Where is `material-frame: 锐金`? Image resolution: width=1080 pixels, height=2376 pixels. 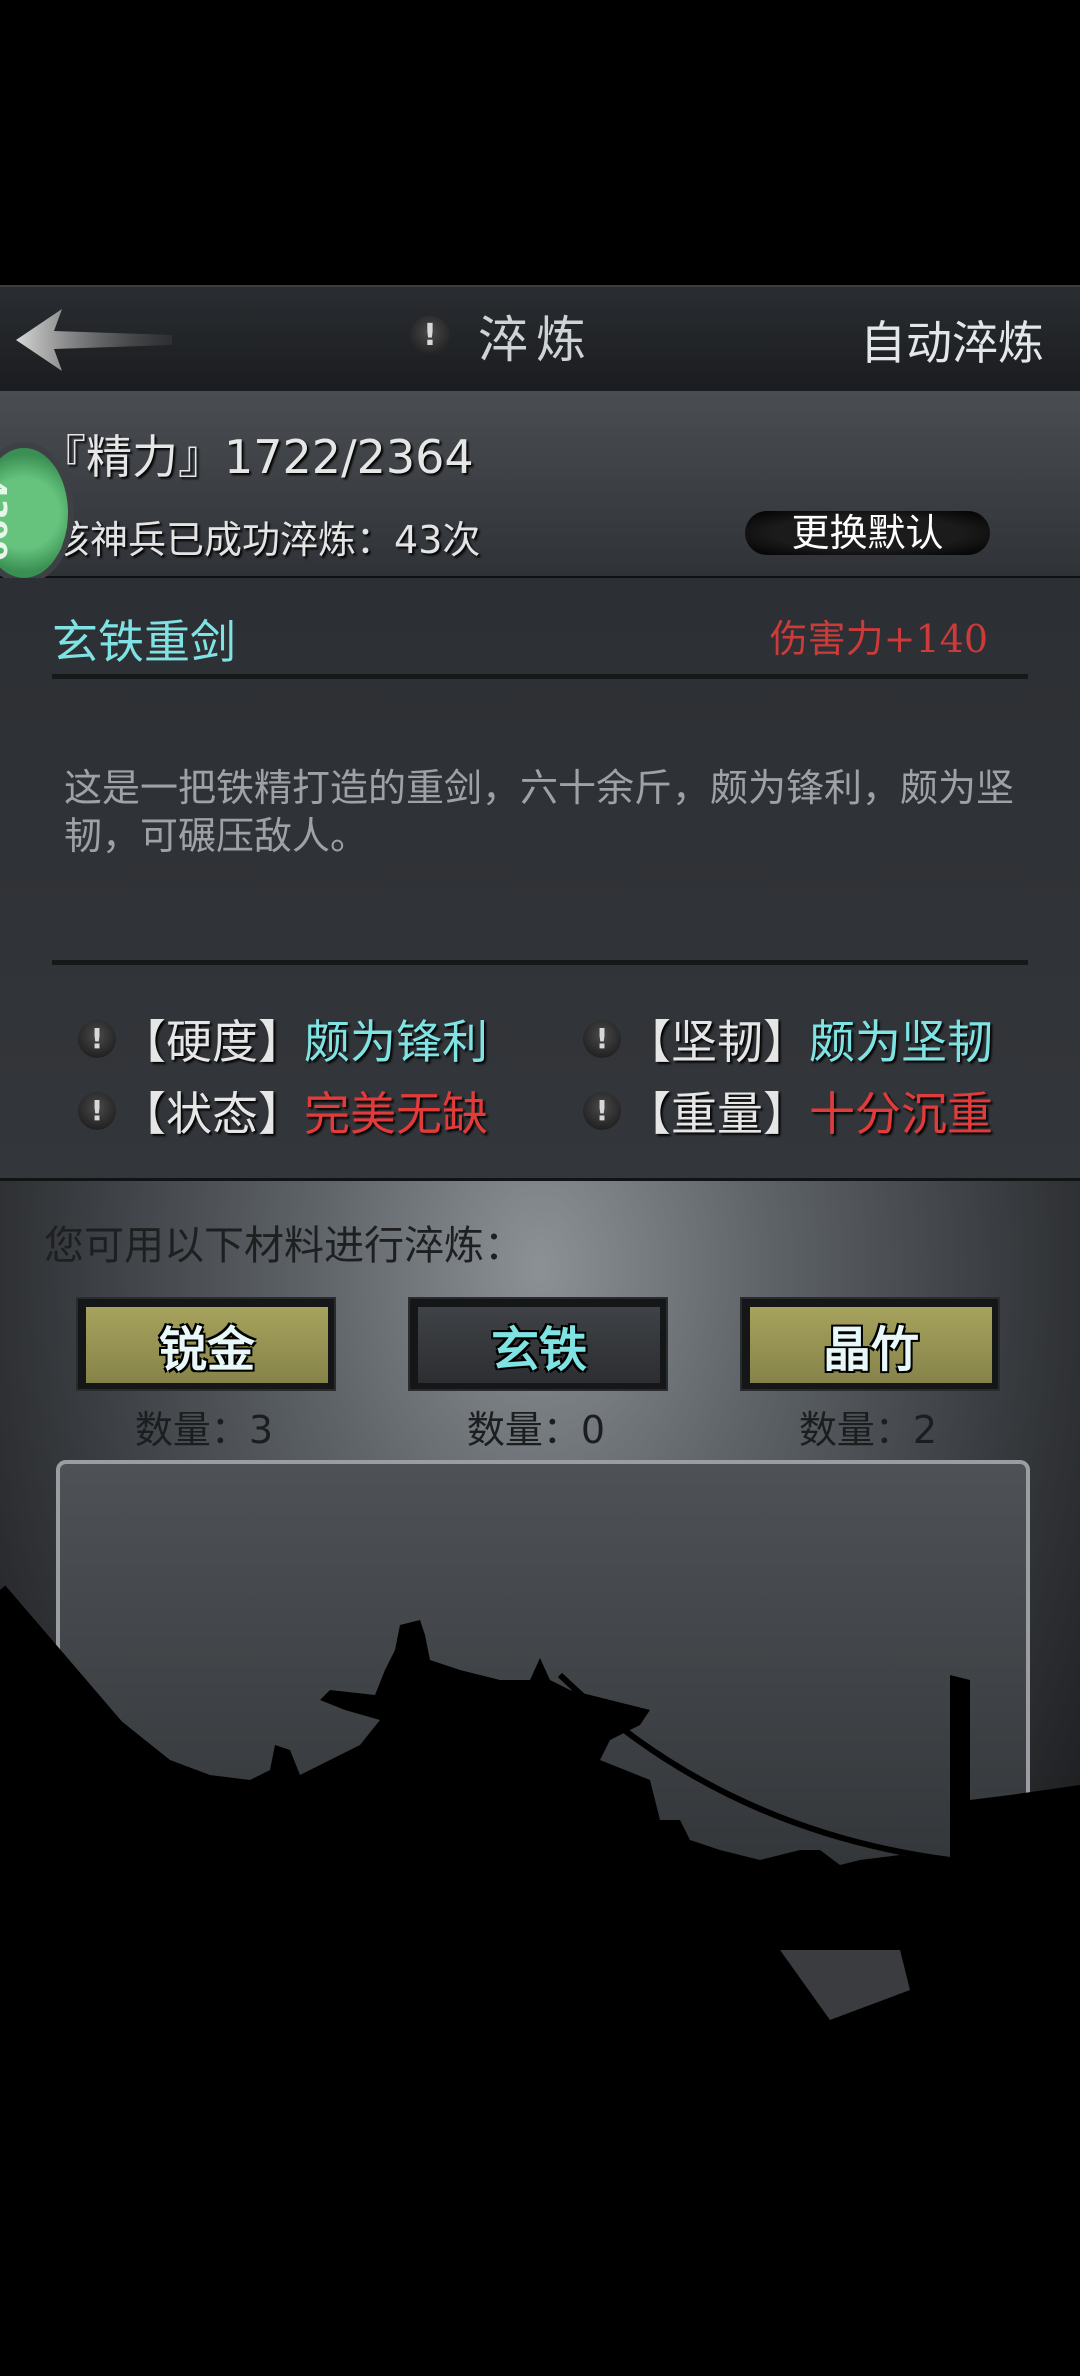
material-frame: 锐金 is located at coordinates (206, 1344).